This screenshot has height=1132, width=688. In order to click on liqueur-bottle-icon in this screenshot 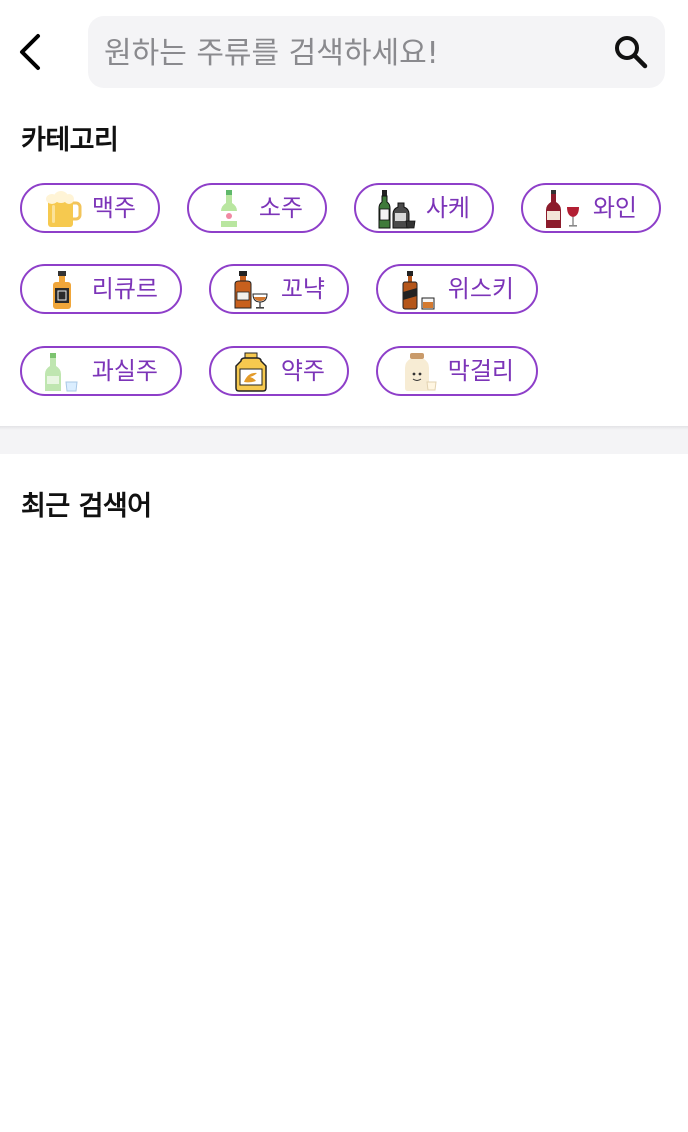, I will do `click(62, 290)`.